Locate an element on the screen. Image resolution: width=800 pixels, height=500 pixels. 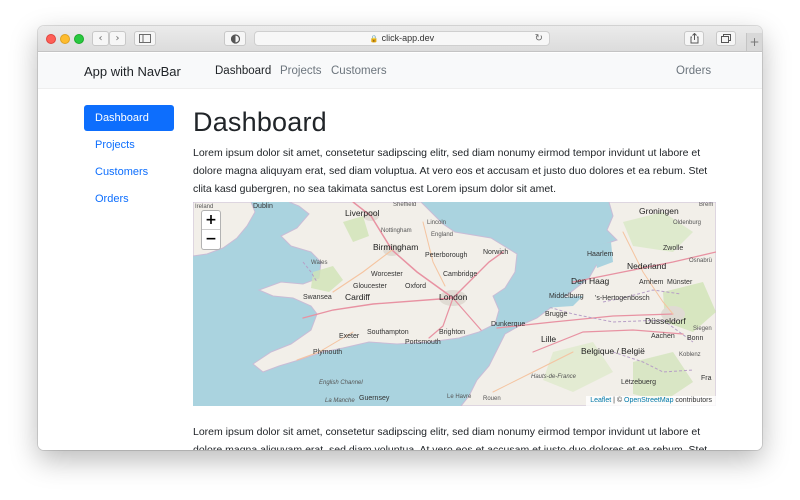
map-label-letzebuerg: Lëtzebuerg is located at coordinates (638, 382).